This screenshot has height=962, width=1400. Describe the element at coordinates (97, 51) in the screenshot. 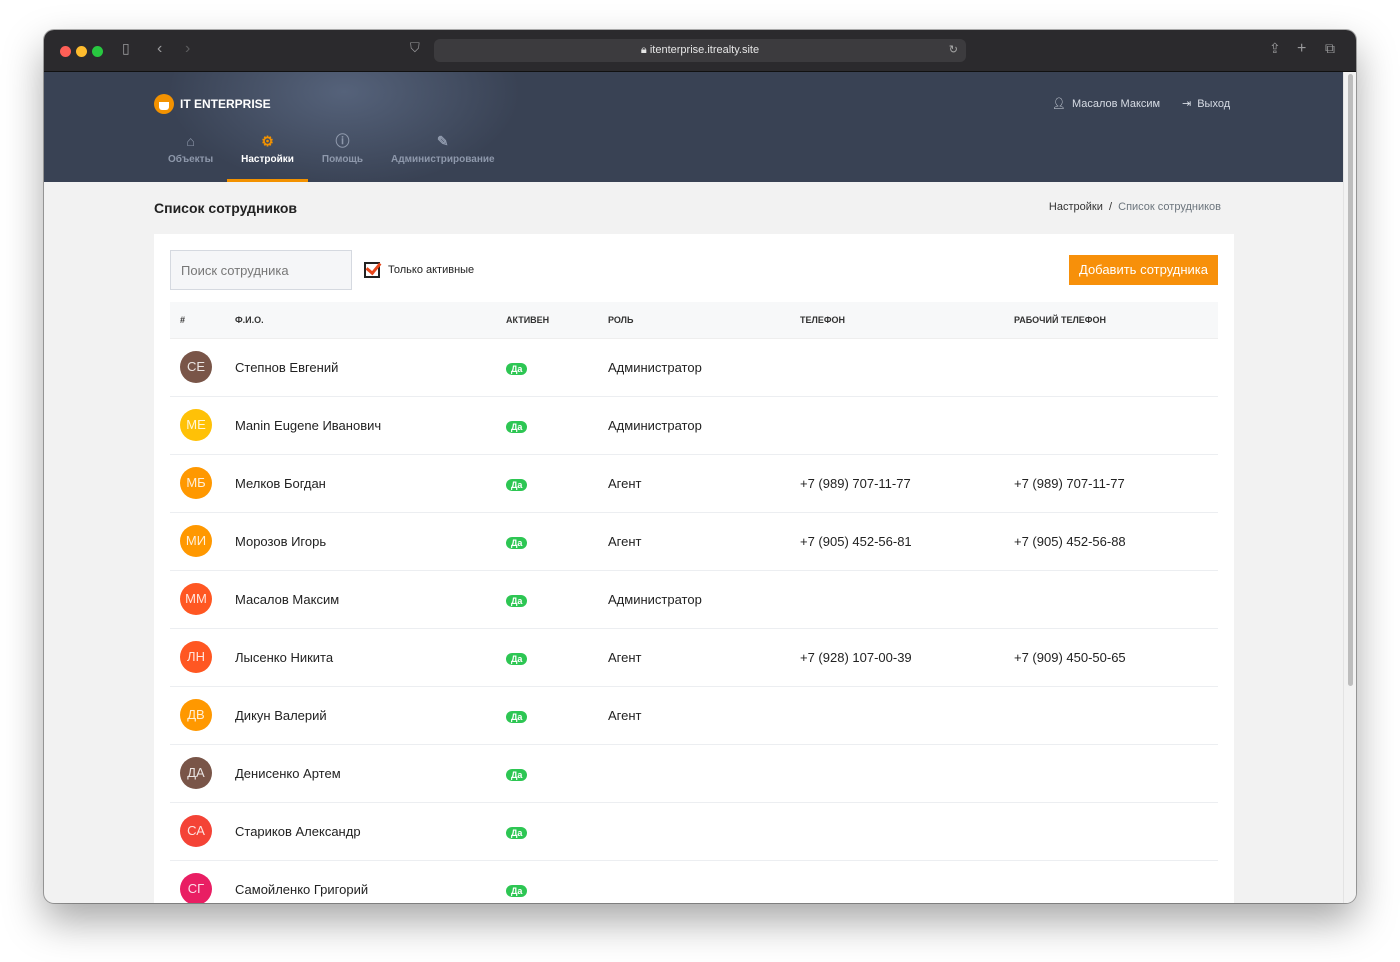

I see `maximize-window-button` at that location.